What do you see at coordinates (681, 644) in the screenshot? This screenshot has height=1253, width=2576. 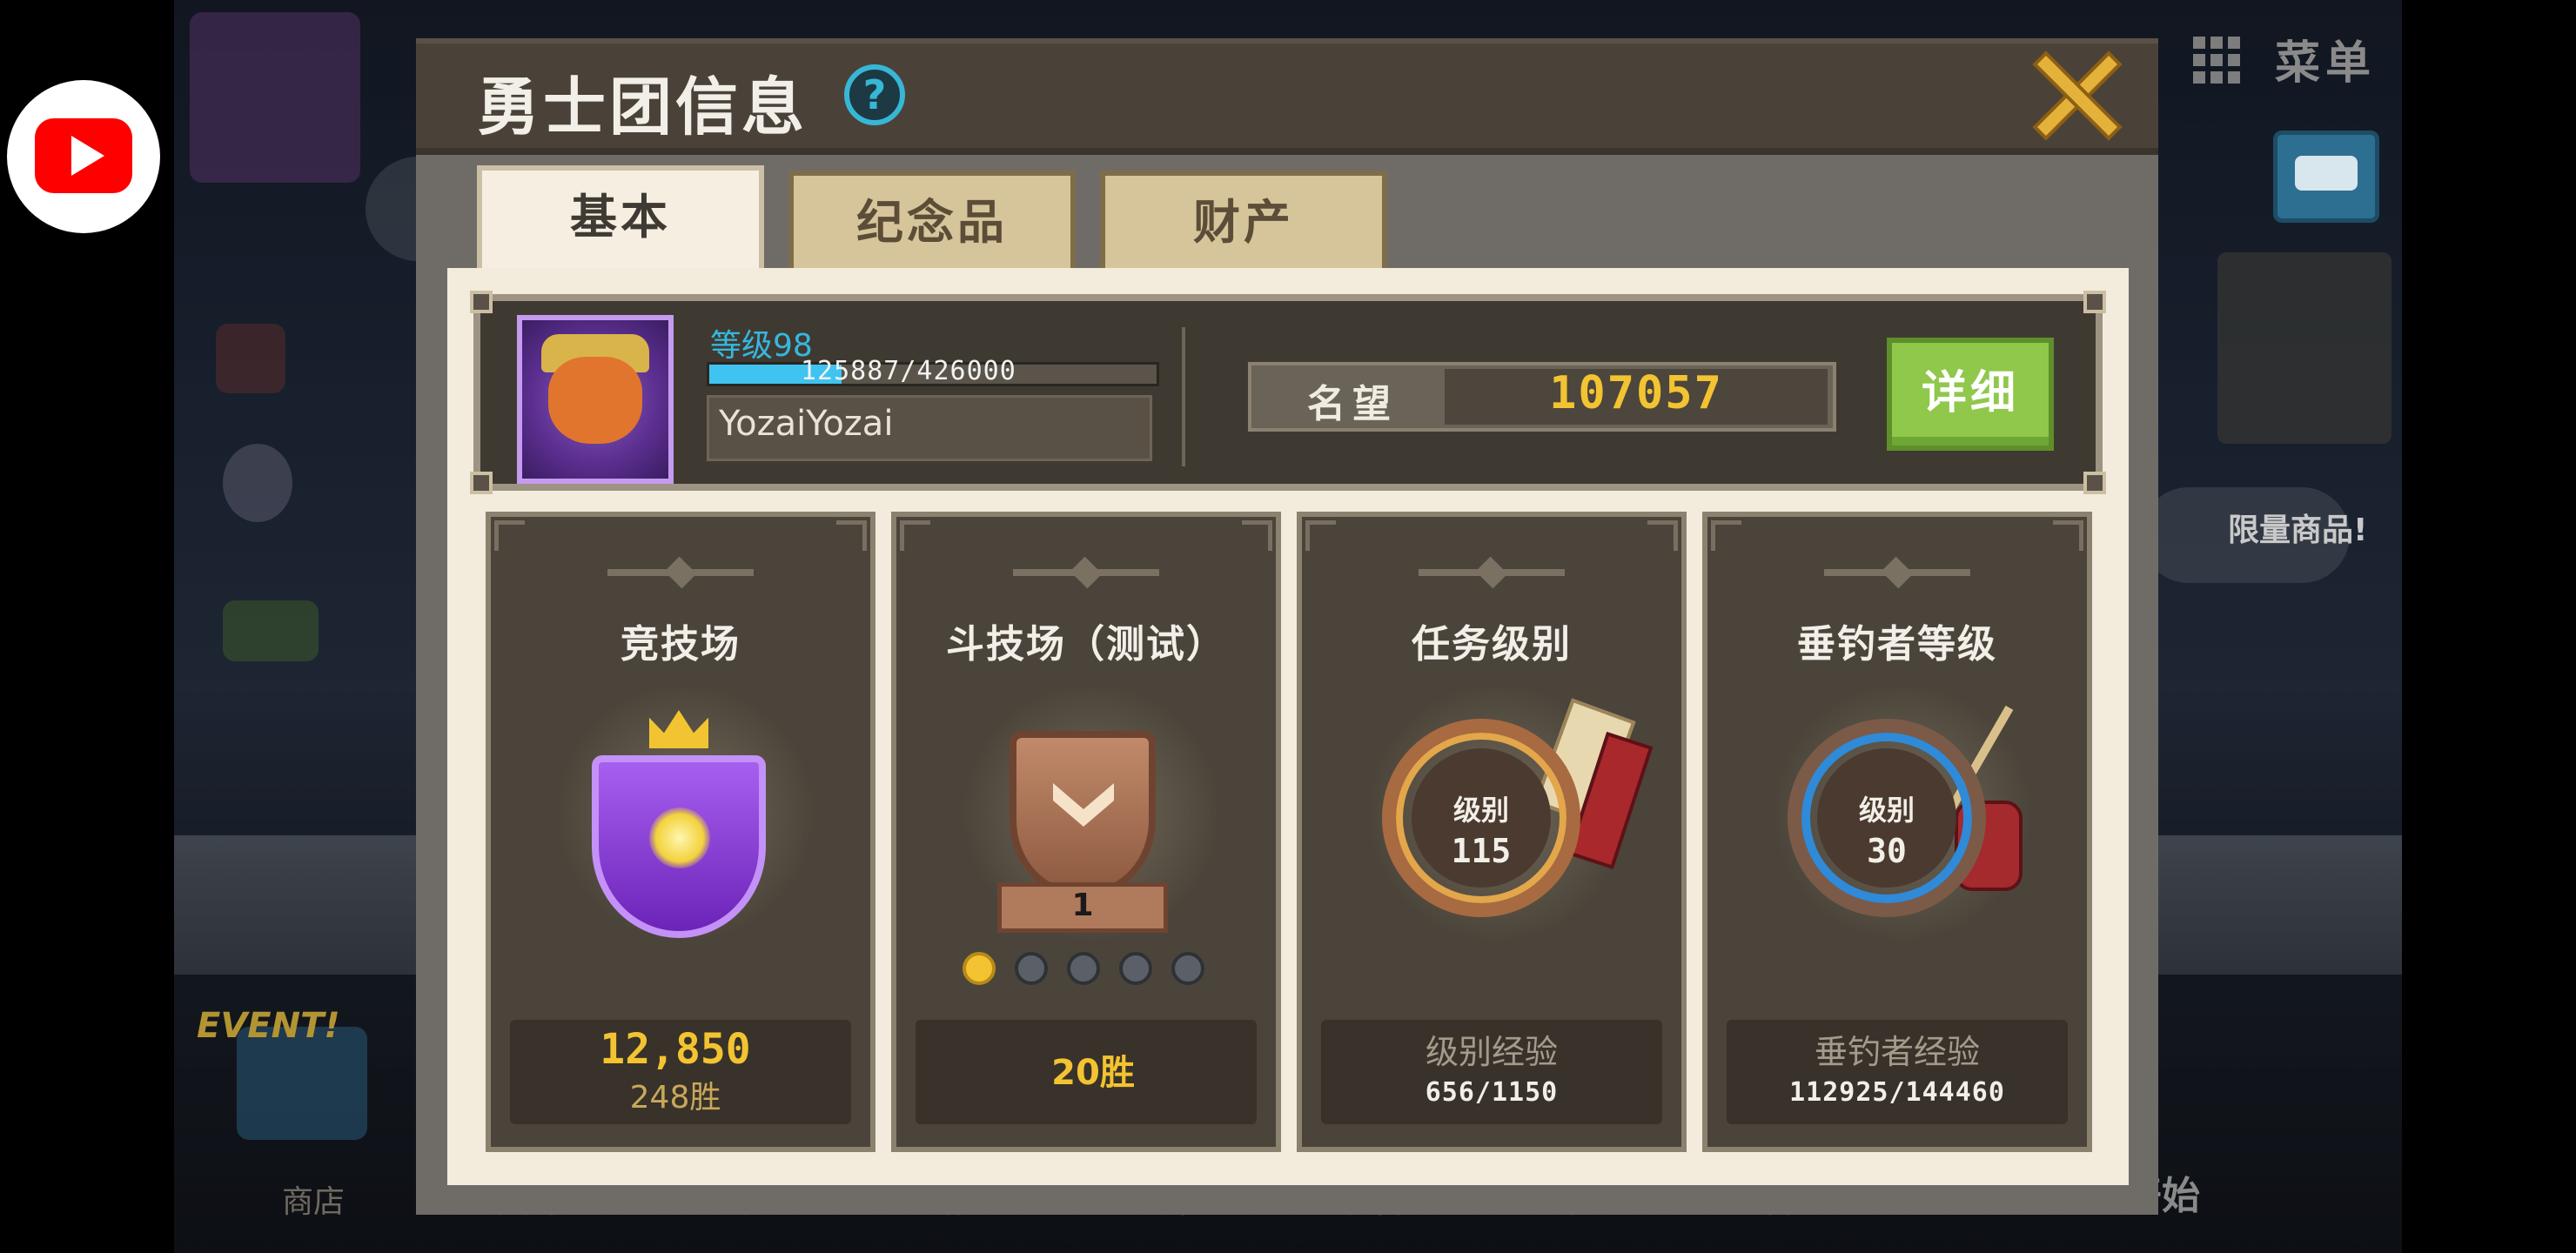 I see `arena-title: 竞技场` at bounding box center [681, 644].